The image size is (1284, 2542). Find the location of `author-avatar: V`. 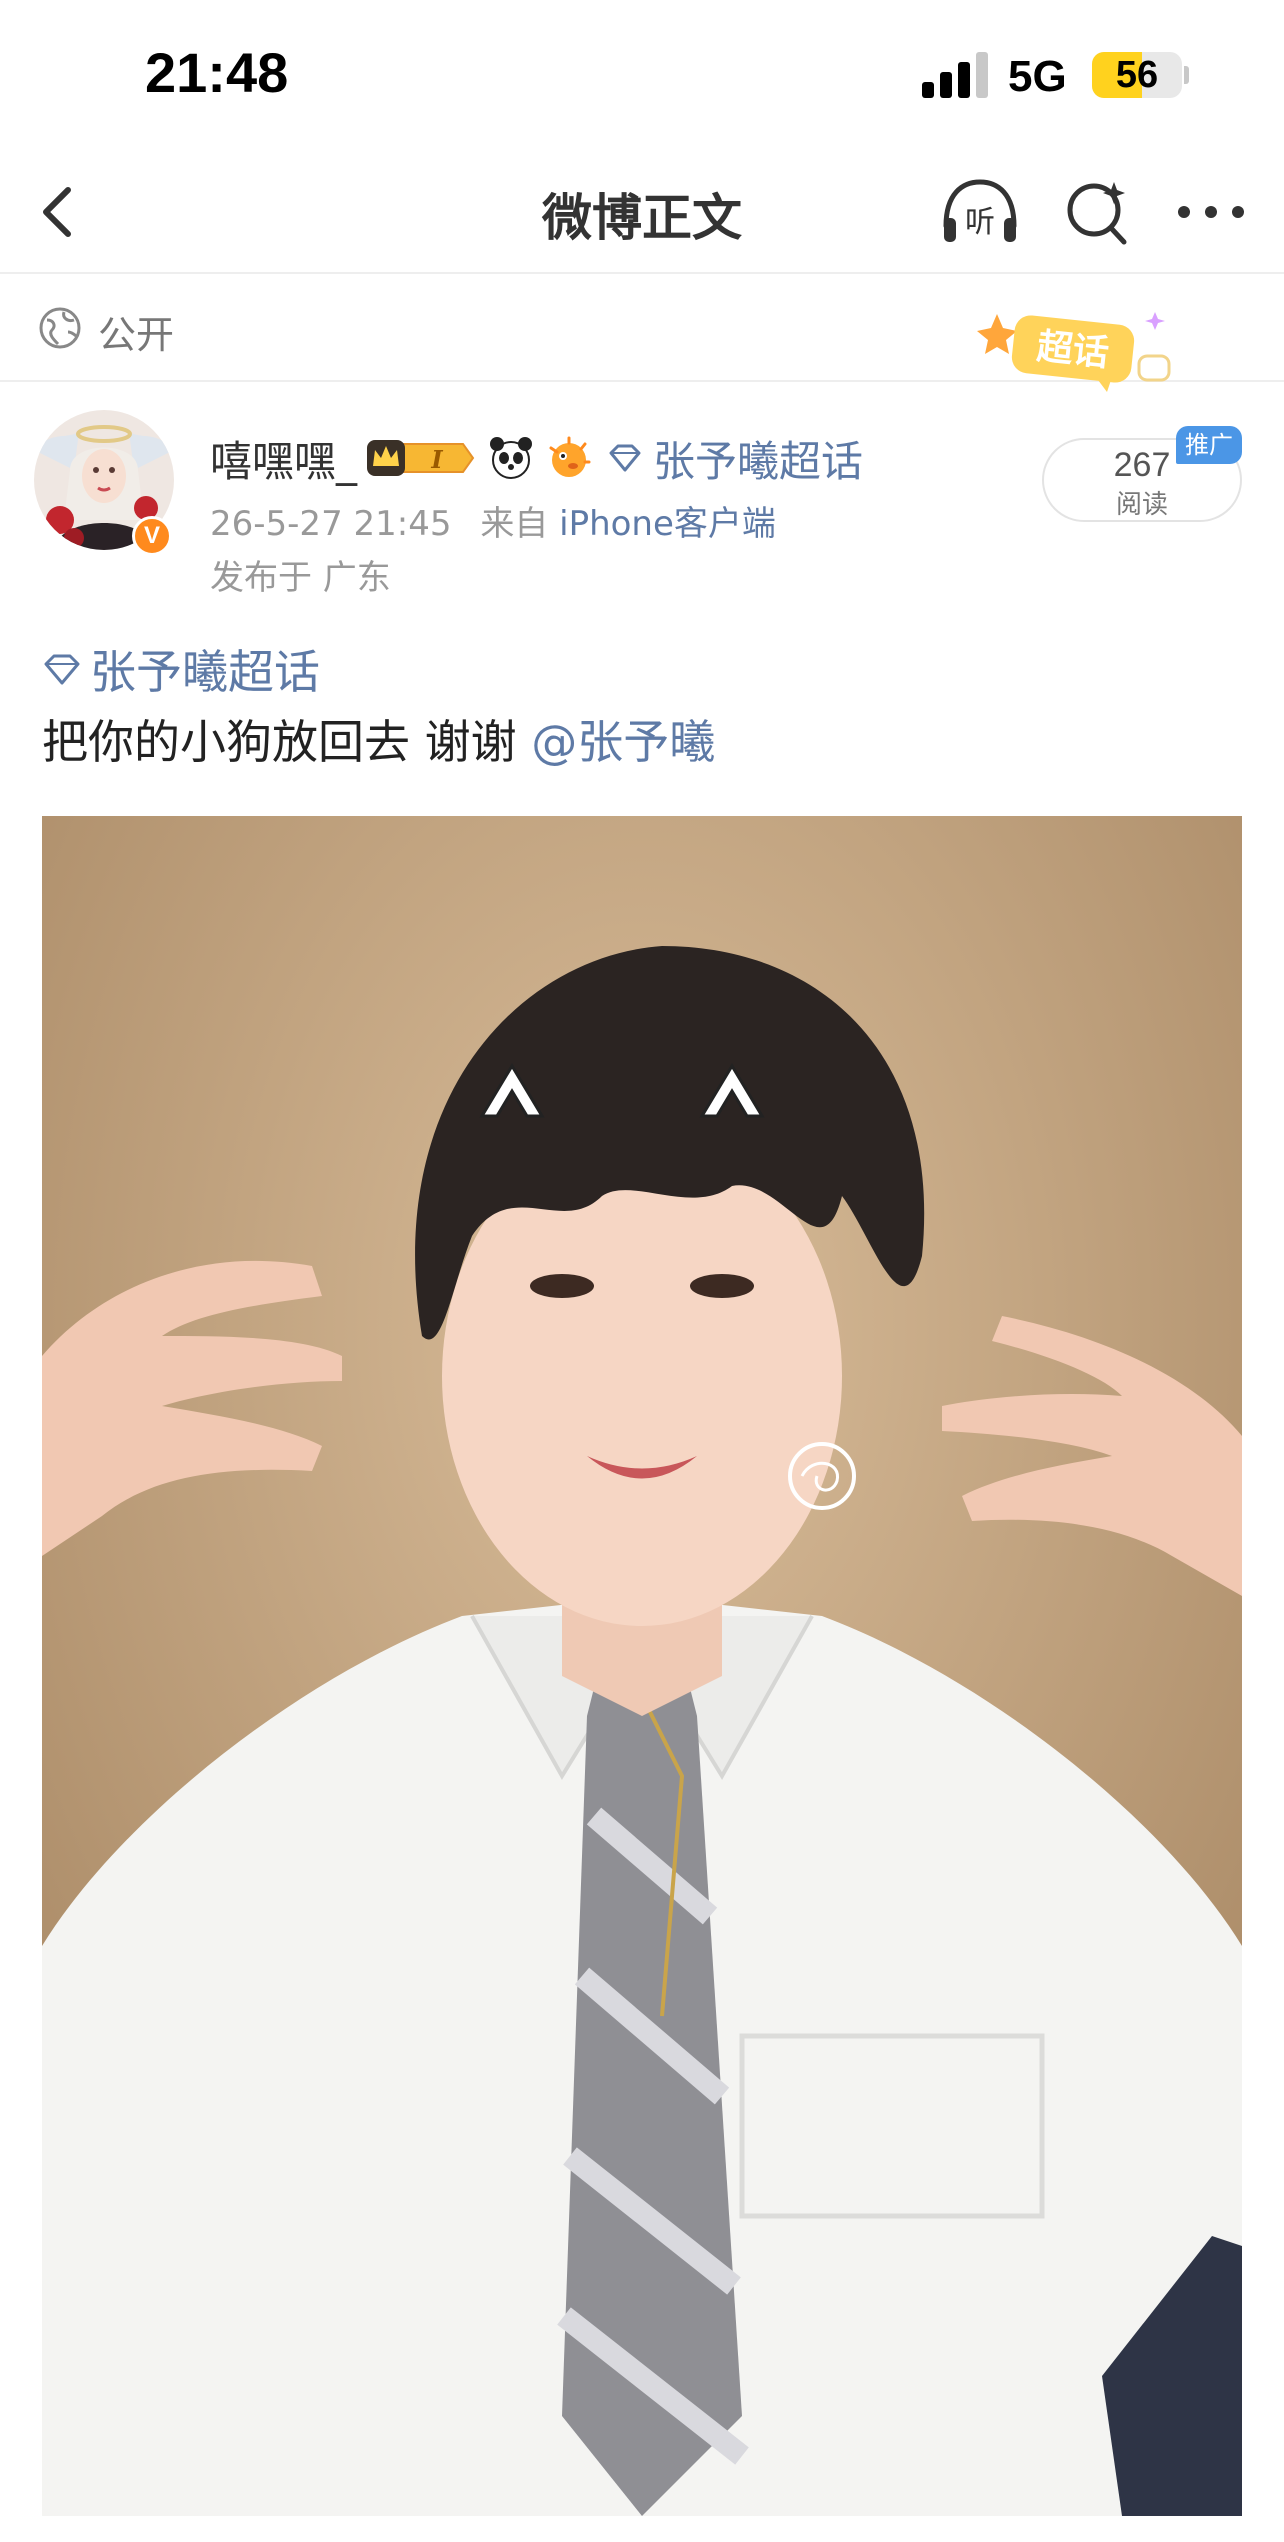

author-avatar: V is located at coordinates (104, 483).